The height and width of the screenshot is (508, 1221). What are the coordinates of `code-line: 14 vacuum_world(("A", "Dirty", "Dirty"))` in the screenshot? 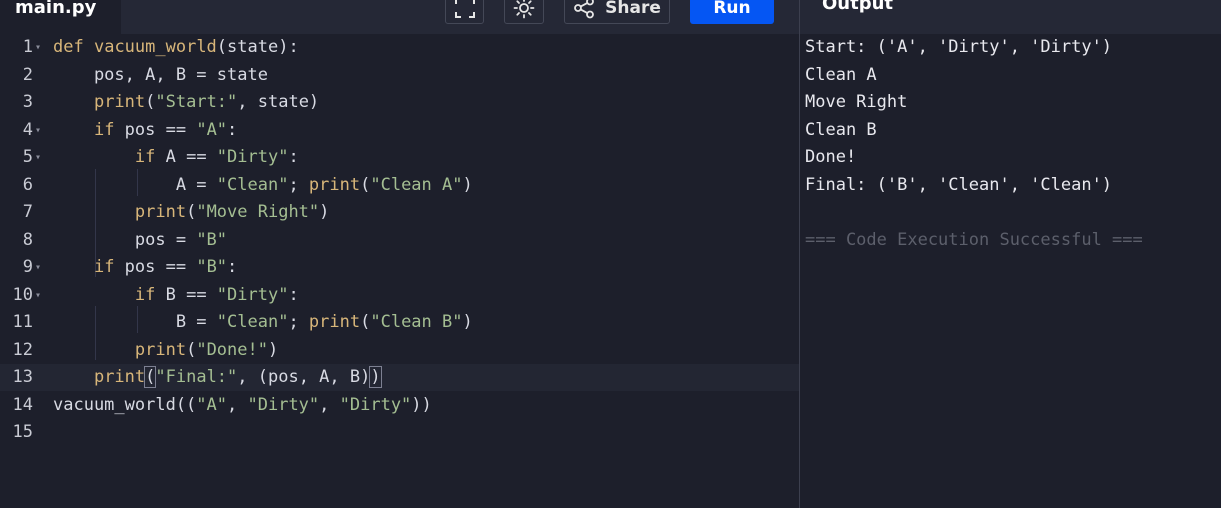 It's located at (399, 405).